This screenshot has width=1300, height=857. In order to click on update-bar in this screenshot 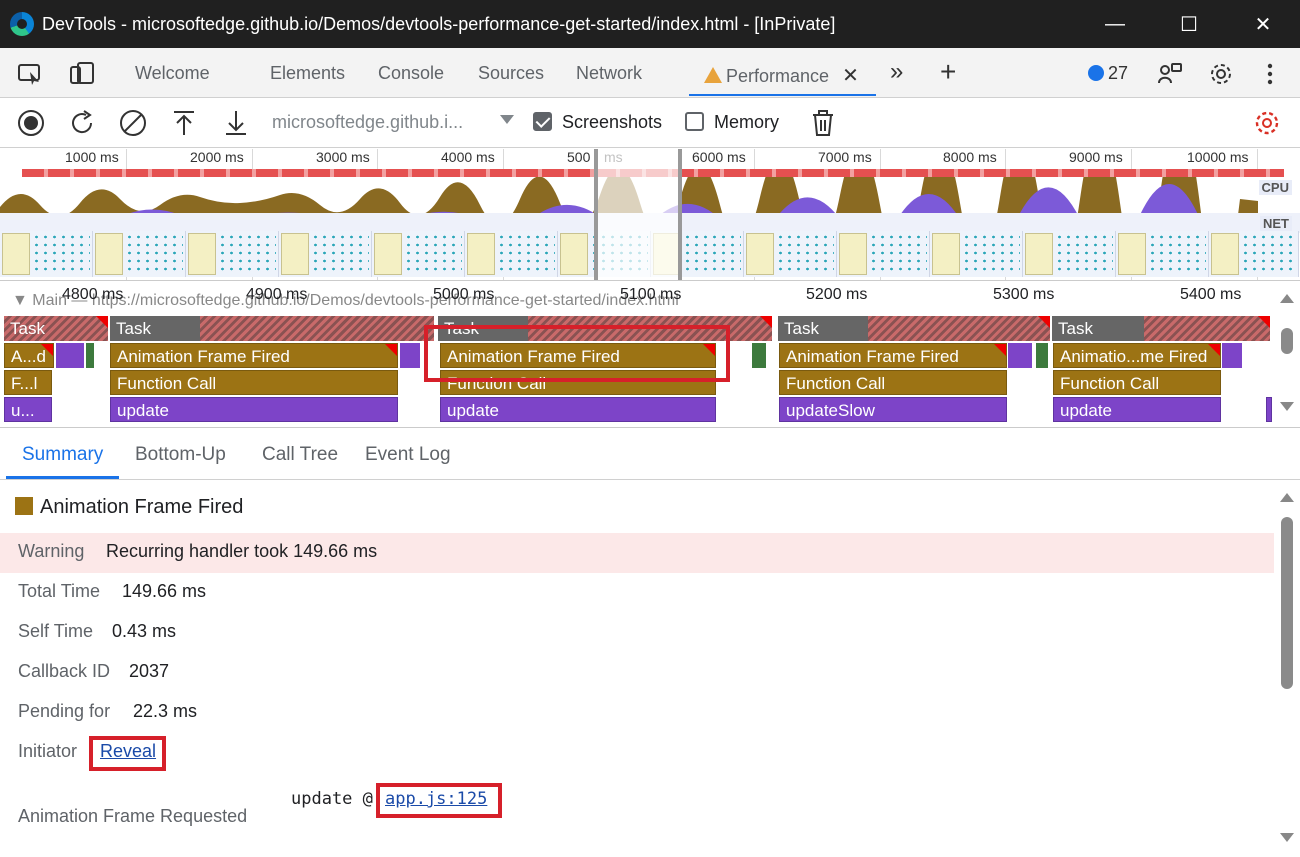, I will do `click(1269, 409)`.